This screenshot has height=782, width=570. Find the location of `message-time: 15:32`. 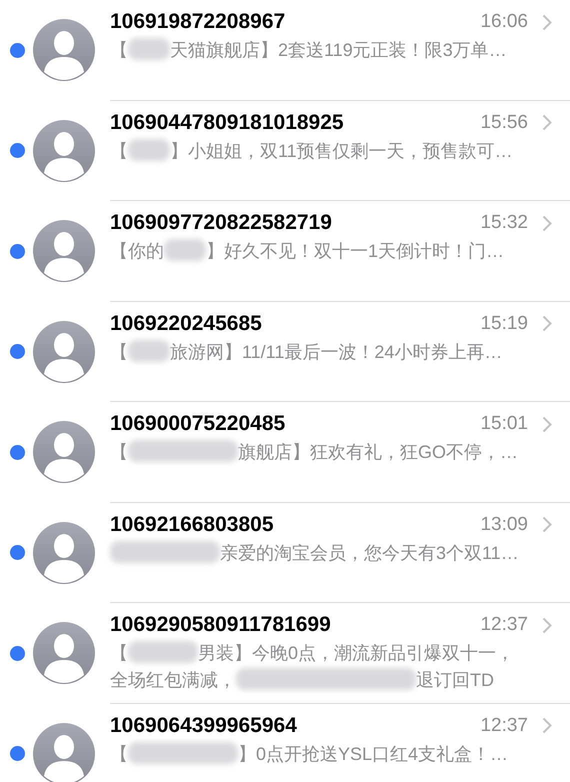

message-time: 15:32 is located at coordinates (504, 223).